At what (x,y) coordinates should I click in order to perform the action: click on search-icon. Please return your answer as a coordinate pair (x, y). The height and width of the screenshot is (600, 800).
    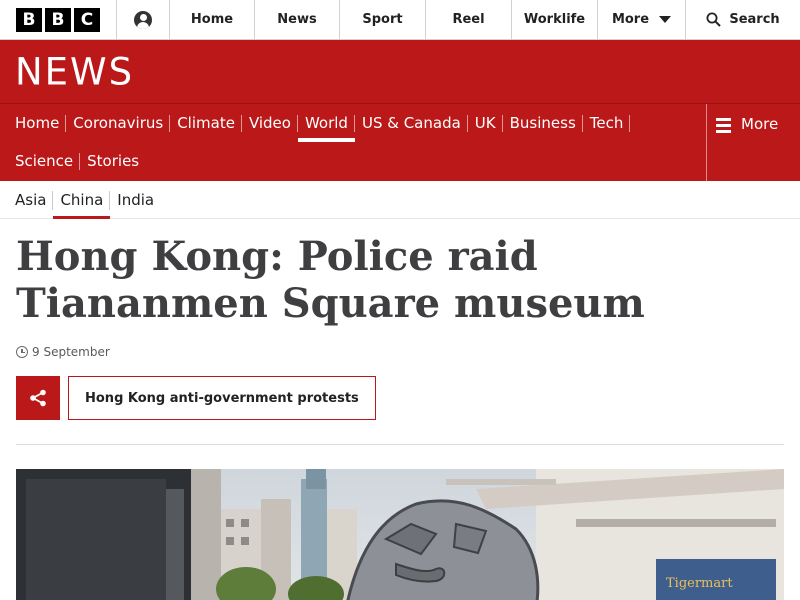
    Looking at the image, I should click on (714, 19).